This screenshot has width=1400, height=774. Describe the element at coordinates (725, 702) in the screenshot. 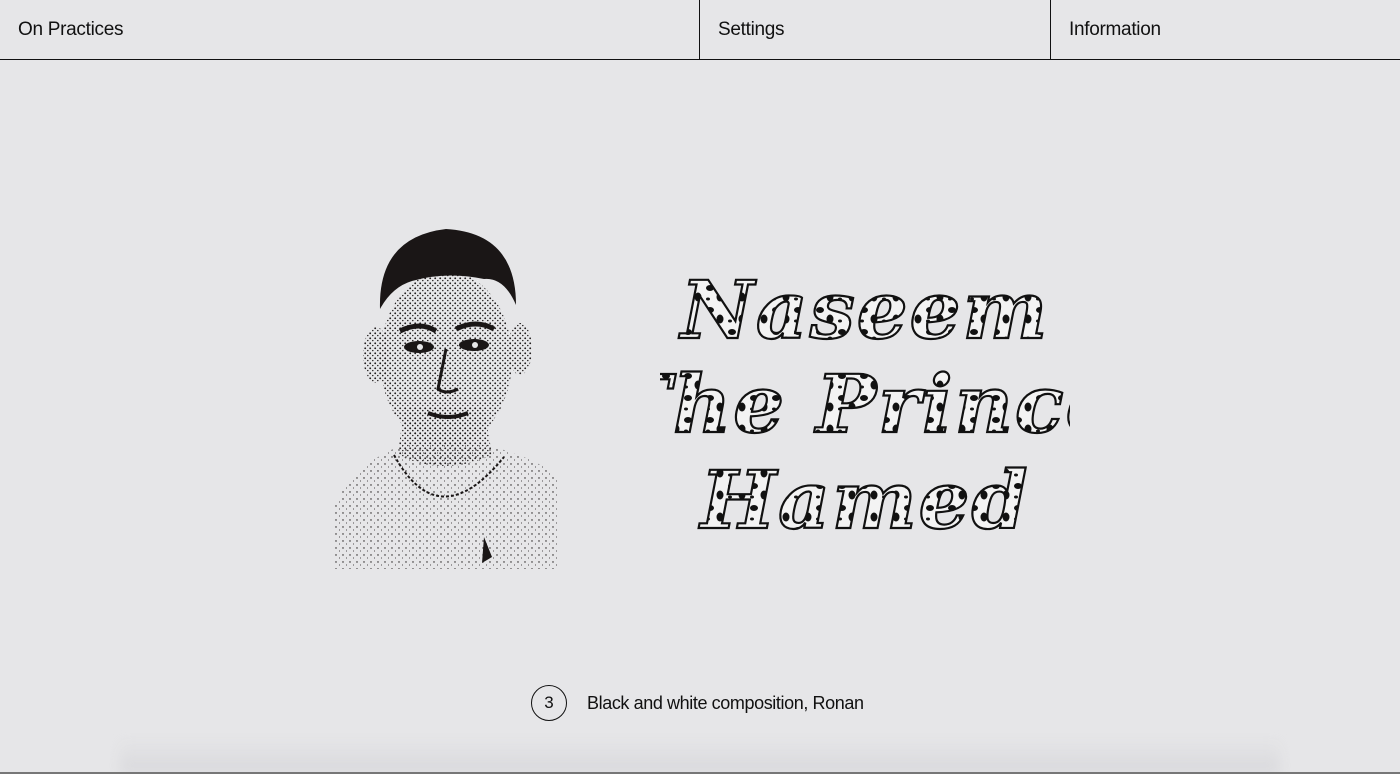

I see `caption-text: Black and white composition, Ronan` at that location.